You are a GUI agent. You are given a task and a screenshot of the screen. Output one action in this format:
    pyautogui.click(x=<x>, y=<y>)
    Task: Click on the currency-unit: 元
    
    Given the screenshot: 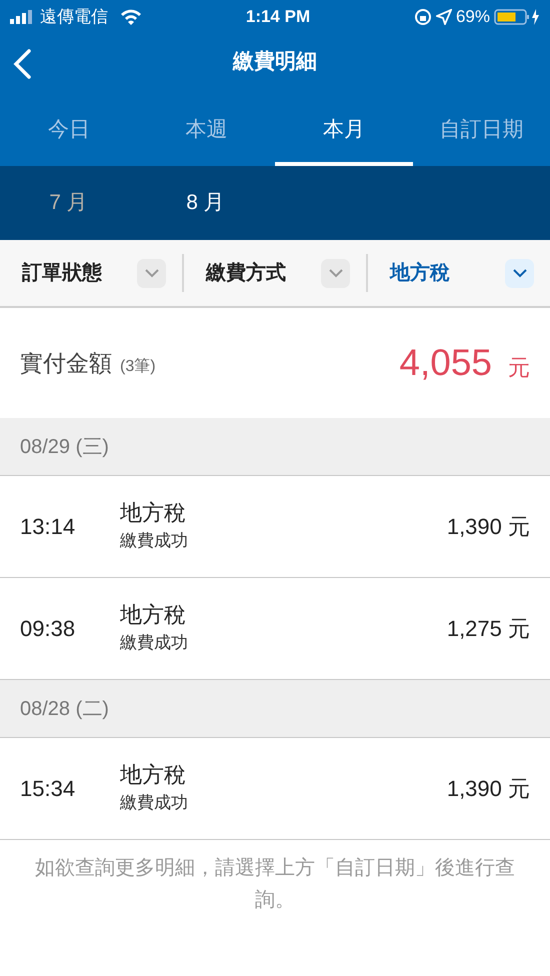 What is the action you would take?
    pyautogui.click(x=519, y=368)
    